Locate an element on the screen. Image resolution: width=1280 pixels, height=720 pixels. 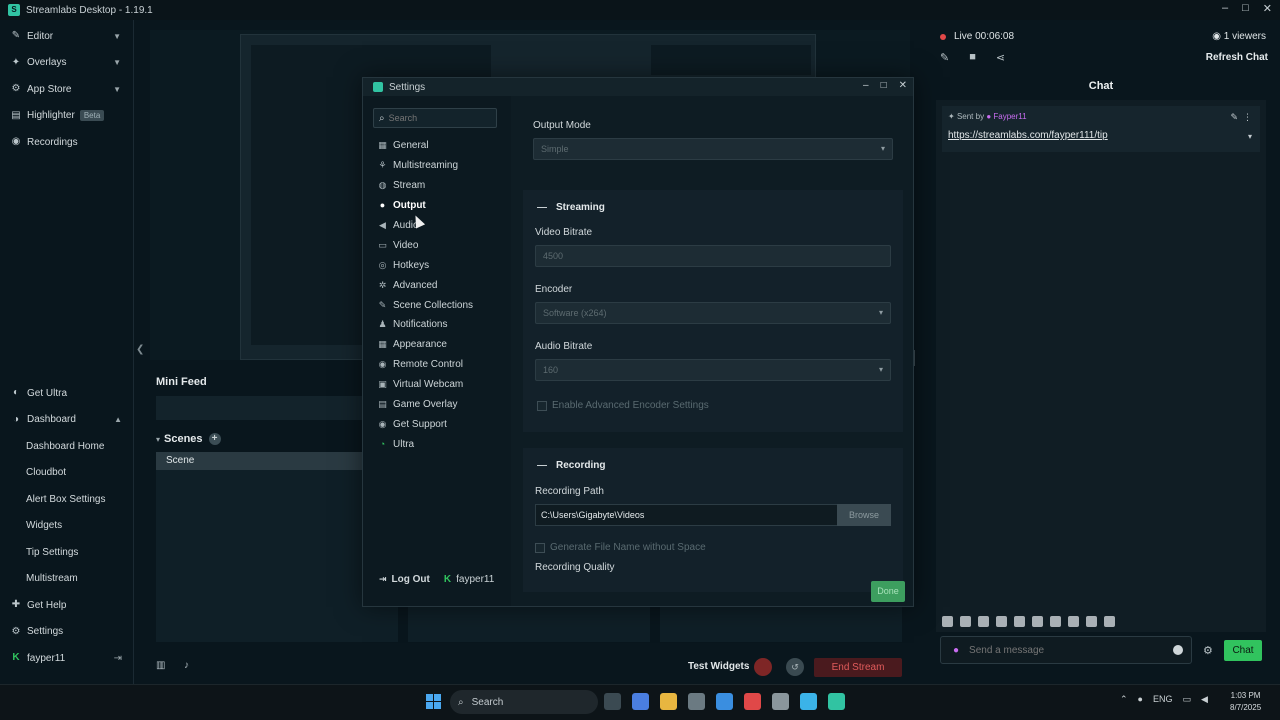
settings-search-input is located at coordinates (436, 118).